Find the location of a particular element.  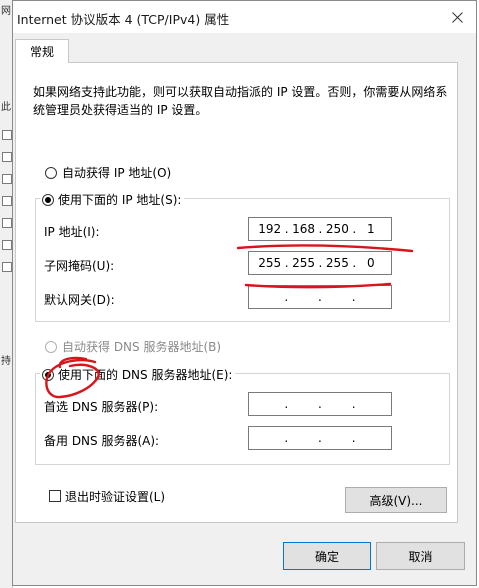

default-gateway-label: 默认网关(D): is located at coordinates (79, 300).